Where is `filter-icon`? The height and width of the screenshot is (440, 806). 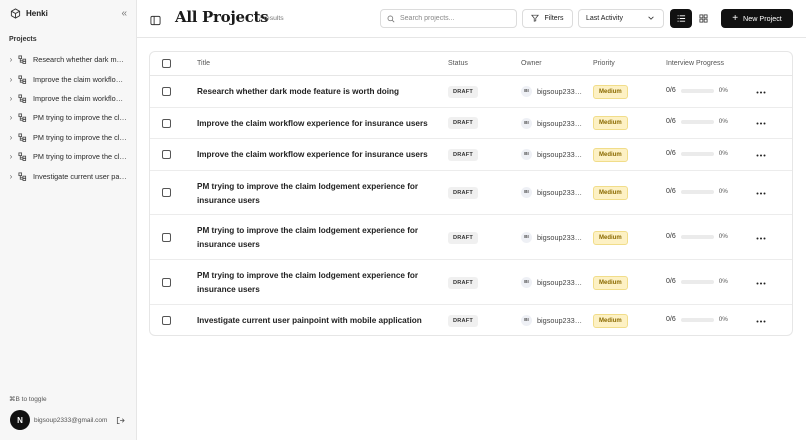 filter-icon is located at coordinates (535, 19).